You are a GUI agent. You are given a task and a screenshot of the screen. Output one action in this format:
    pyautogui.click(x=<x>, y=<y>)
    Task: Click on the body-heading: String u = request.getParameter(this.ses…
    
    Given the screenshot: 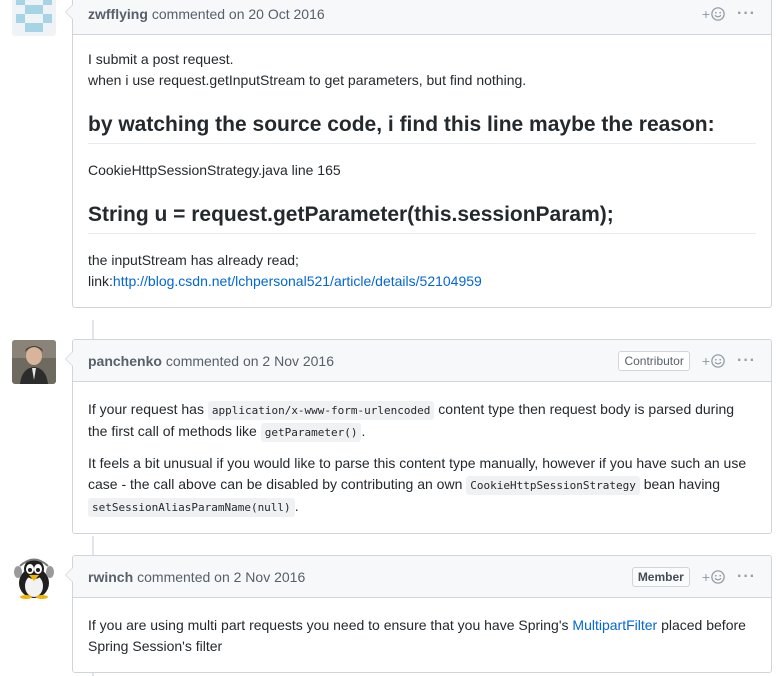 What is the action you would take?
    pyautogui.click(x=422, y=217)
    